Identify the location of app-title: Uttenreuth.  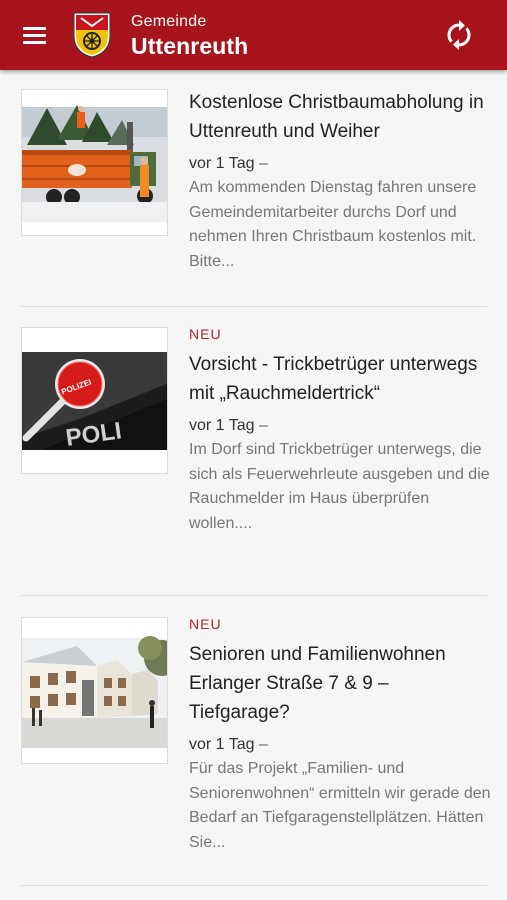
(190, 46).